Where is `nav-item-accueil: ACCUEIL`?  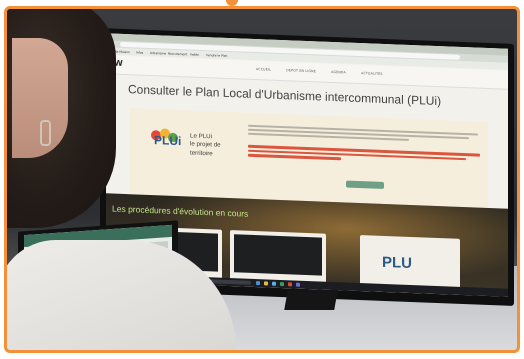 nav-item-accueil: ACCUEIL is located at coordinates (263, 69).